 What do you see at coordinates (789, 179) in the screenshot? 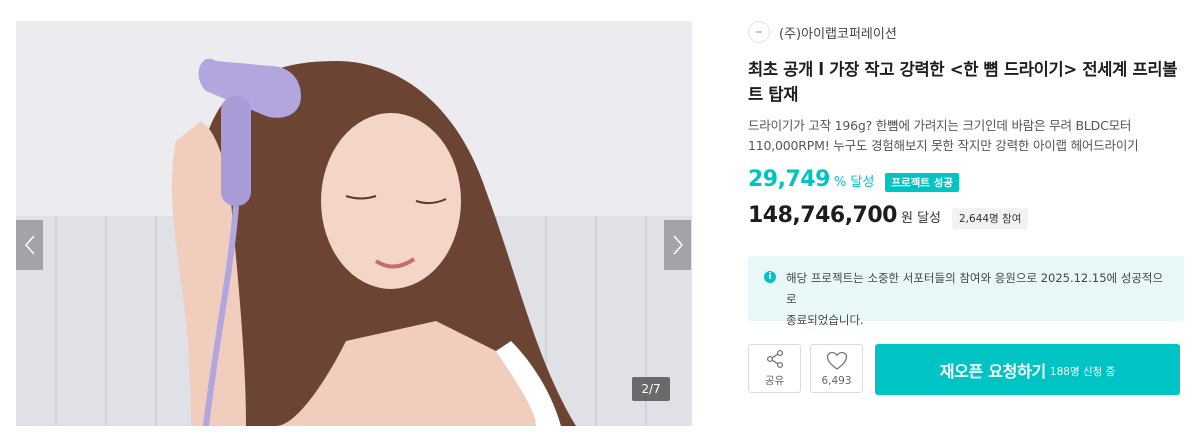
I see `achievement-rate: 29,749` at bounding box center [789, 179].